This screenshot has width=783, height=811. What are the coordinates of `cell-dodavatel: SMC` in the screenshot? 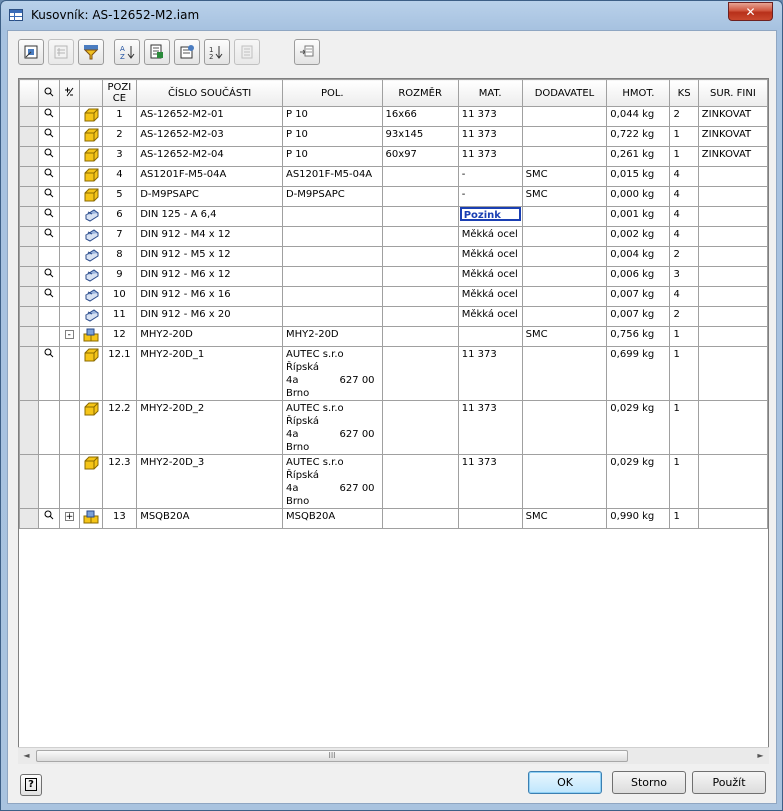 It's located at (564, 176).